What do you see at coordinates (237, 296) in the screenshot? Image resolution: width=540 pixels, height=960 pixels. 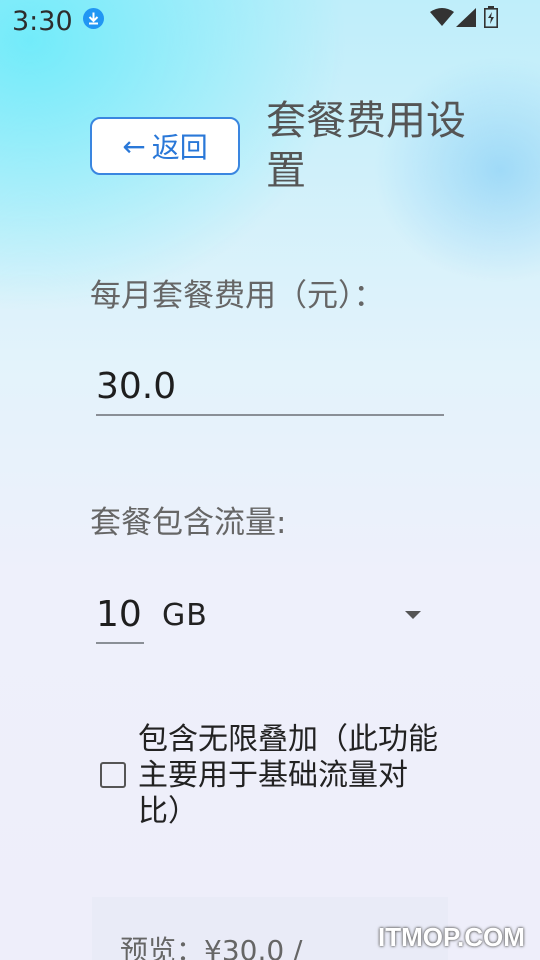 I see `monthly-fee-label: 每月套餐费用（元）：` at bounding box center [237, 296].